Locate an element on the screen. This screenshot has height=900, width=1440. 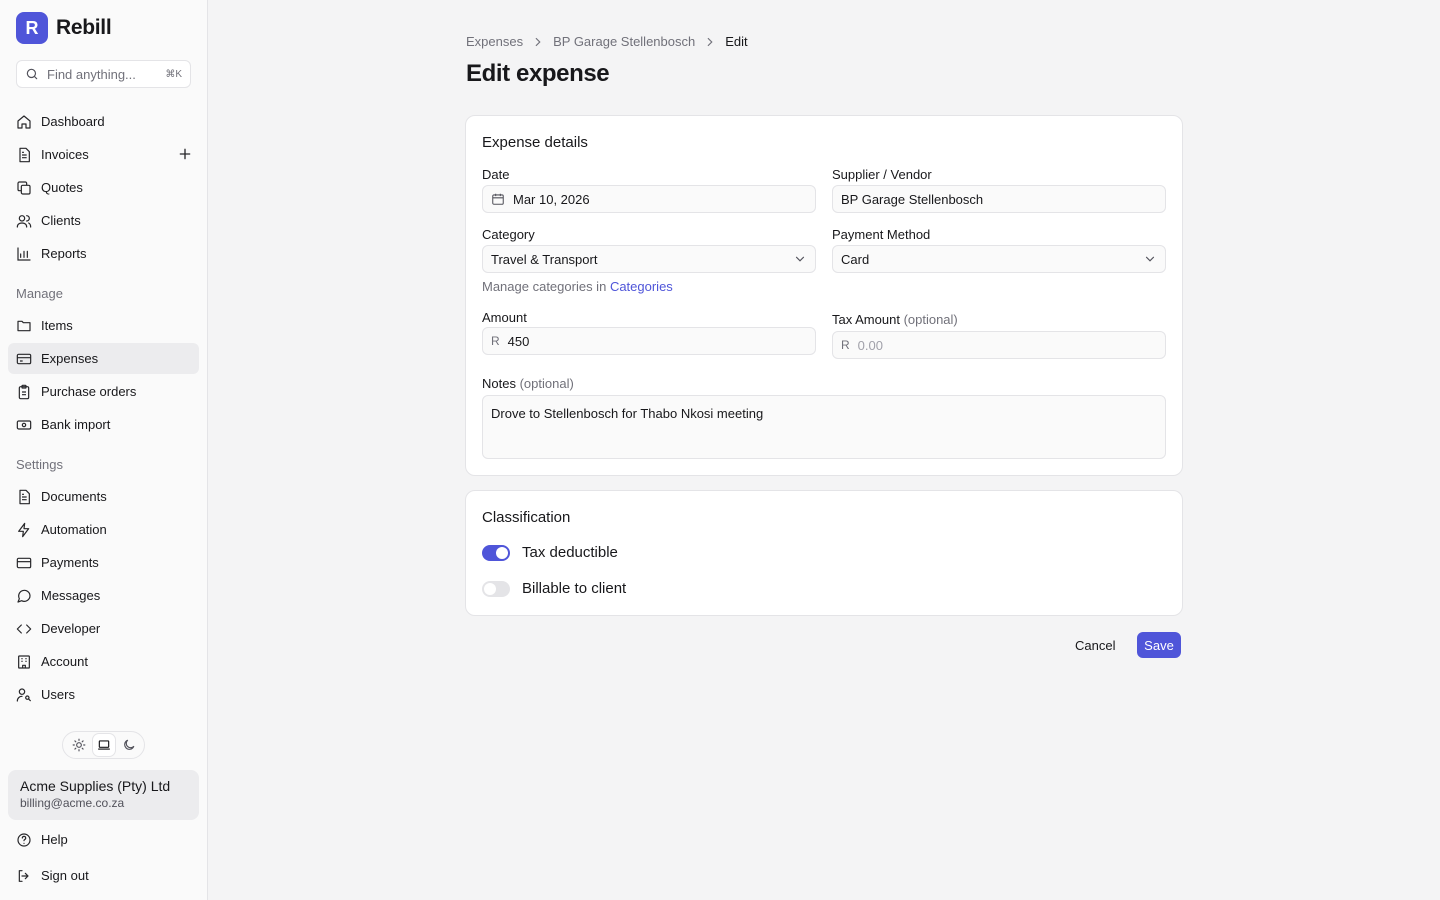
sidebar-item-messages: Messages is located at coordinates (103, 595).